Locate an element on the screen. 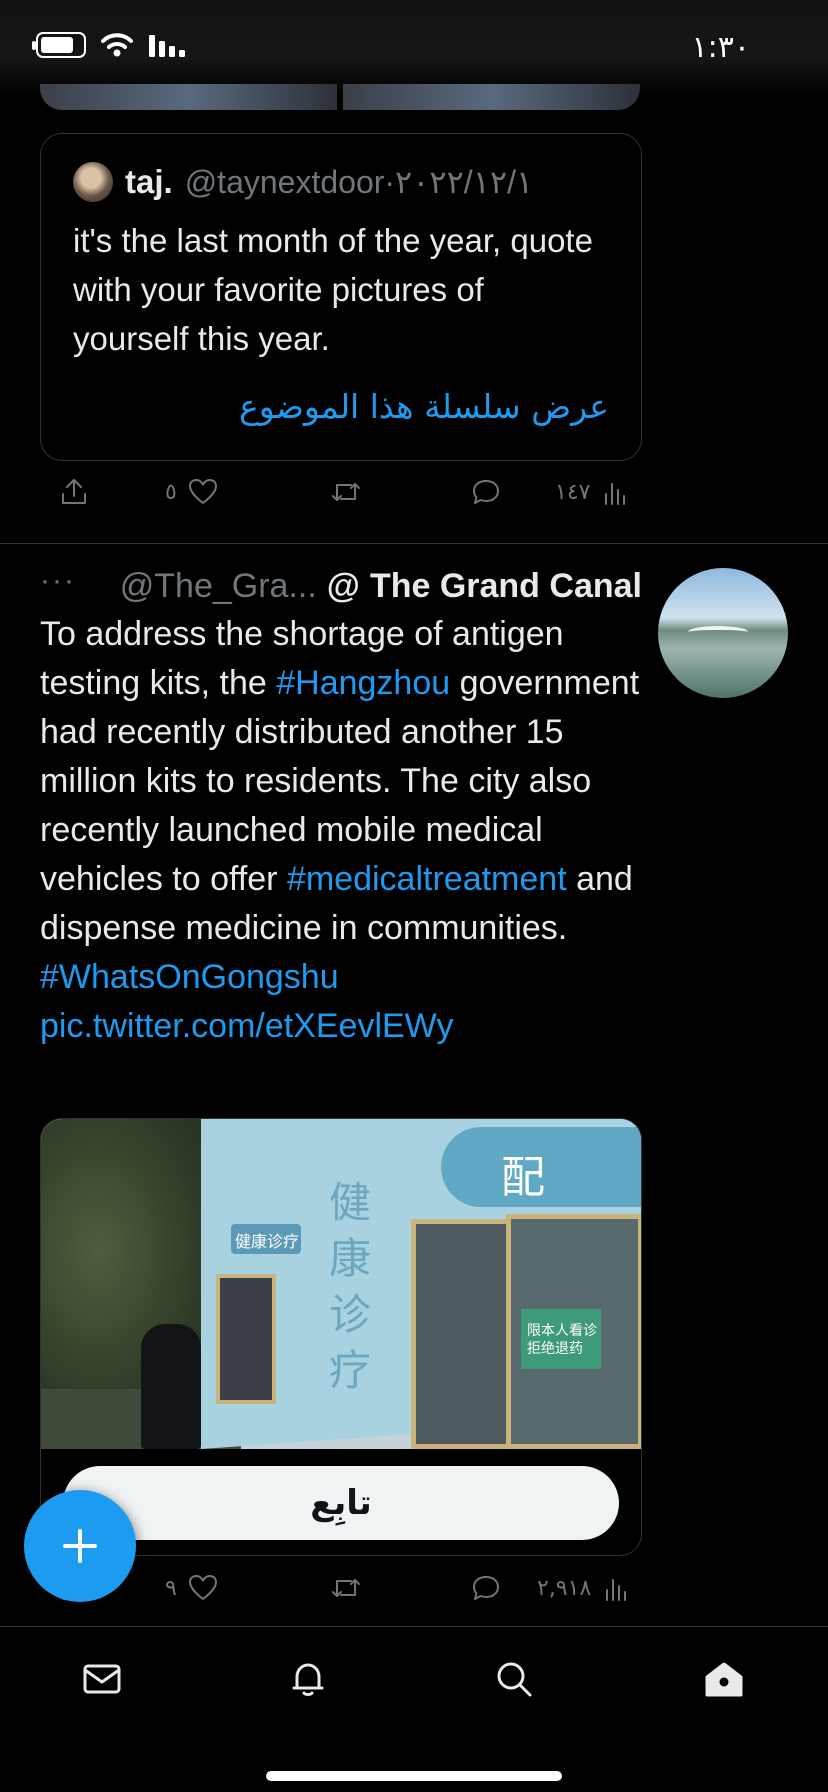 The height and width of the screenshot is (1792, 828). tweet-divider is located at coordinates (414, 543).